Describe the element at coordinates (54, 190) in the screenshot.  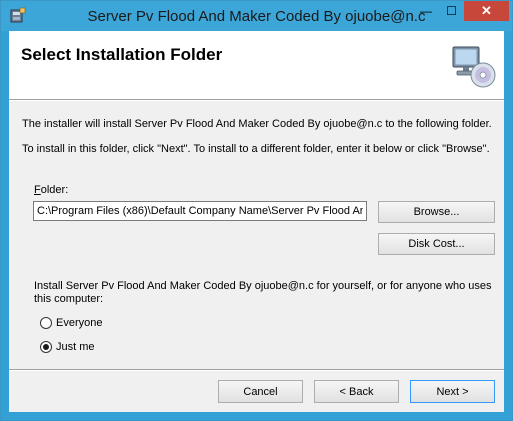
I see `folder-label-text: older:` at that location.